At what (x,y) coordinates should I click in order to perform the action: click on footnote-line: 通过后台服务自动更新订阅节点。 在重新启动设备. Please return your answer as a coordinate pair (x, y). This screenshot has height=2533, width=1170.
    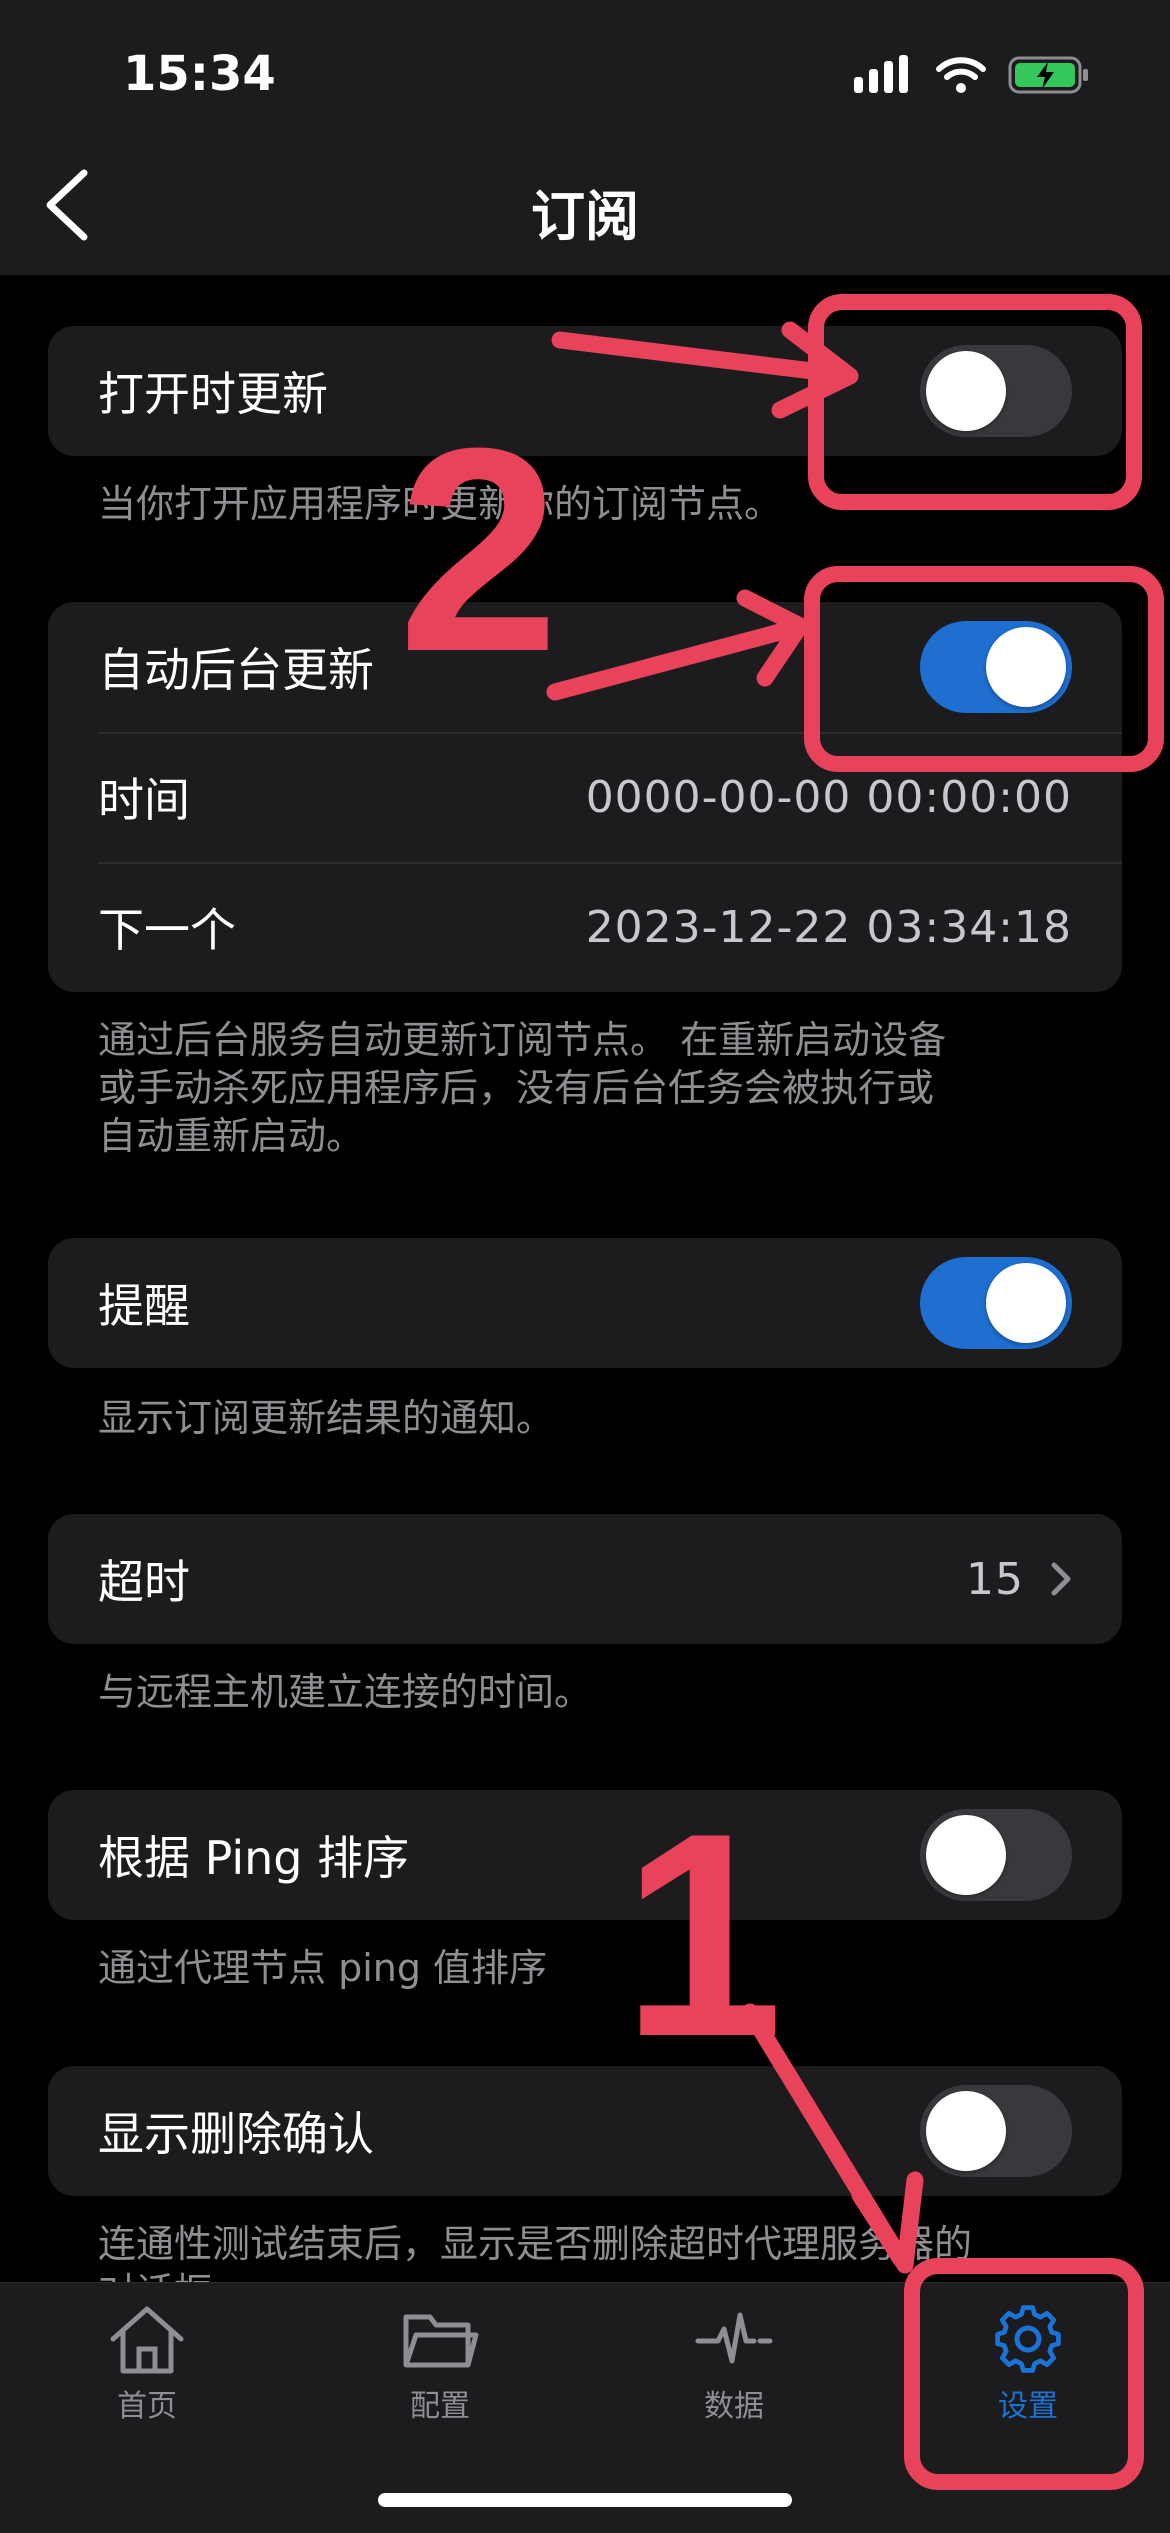
    Looking at the image, I should click on (522, 1040).